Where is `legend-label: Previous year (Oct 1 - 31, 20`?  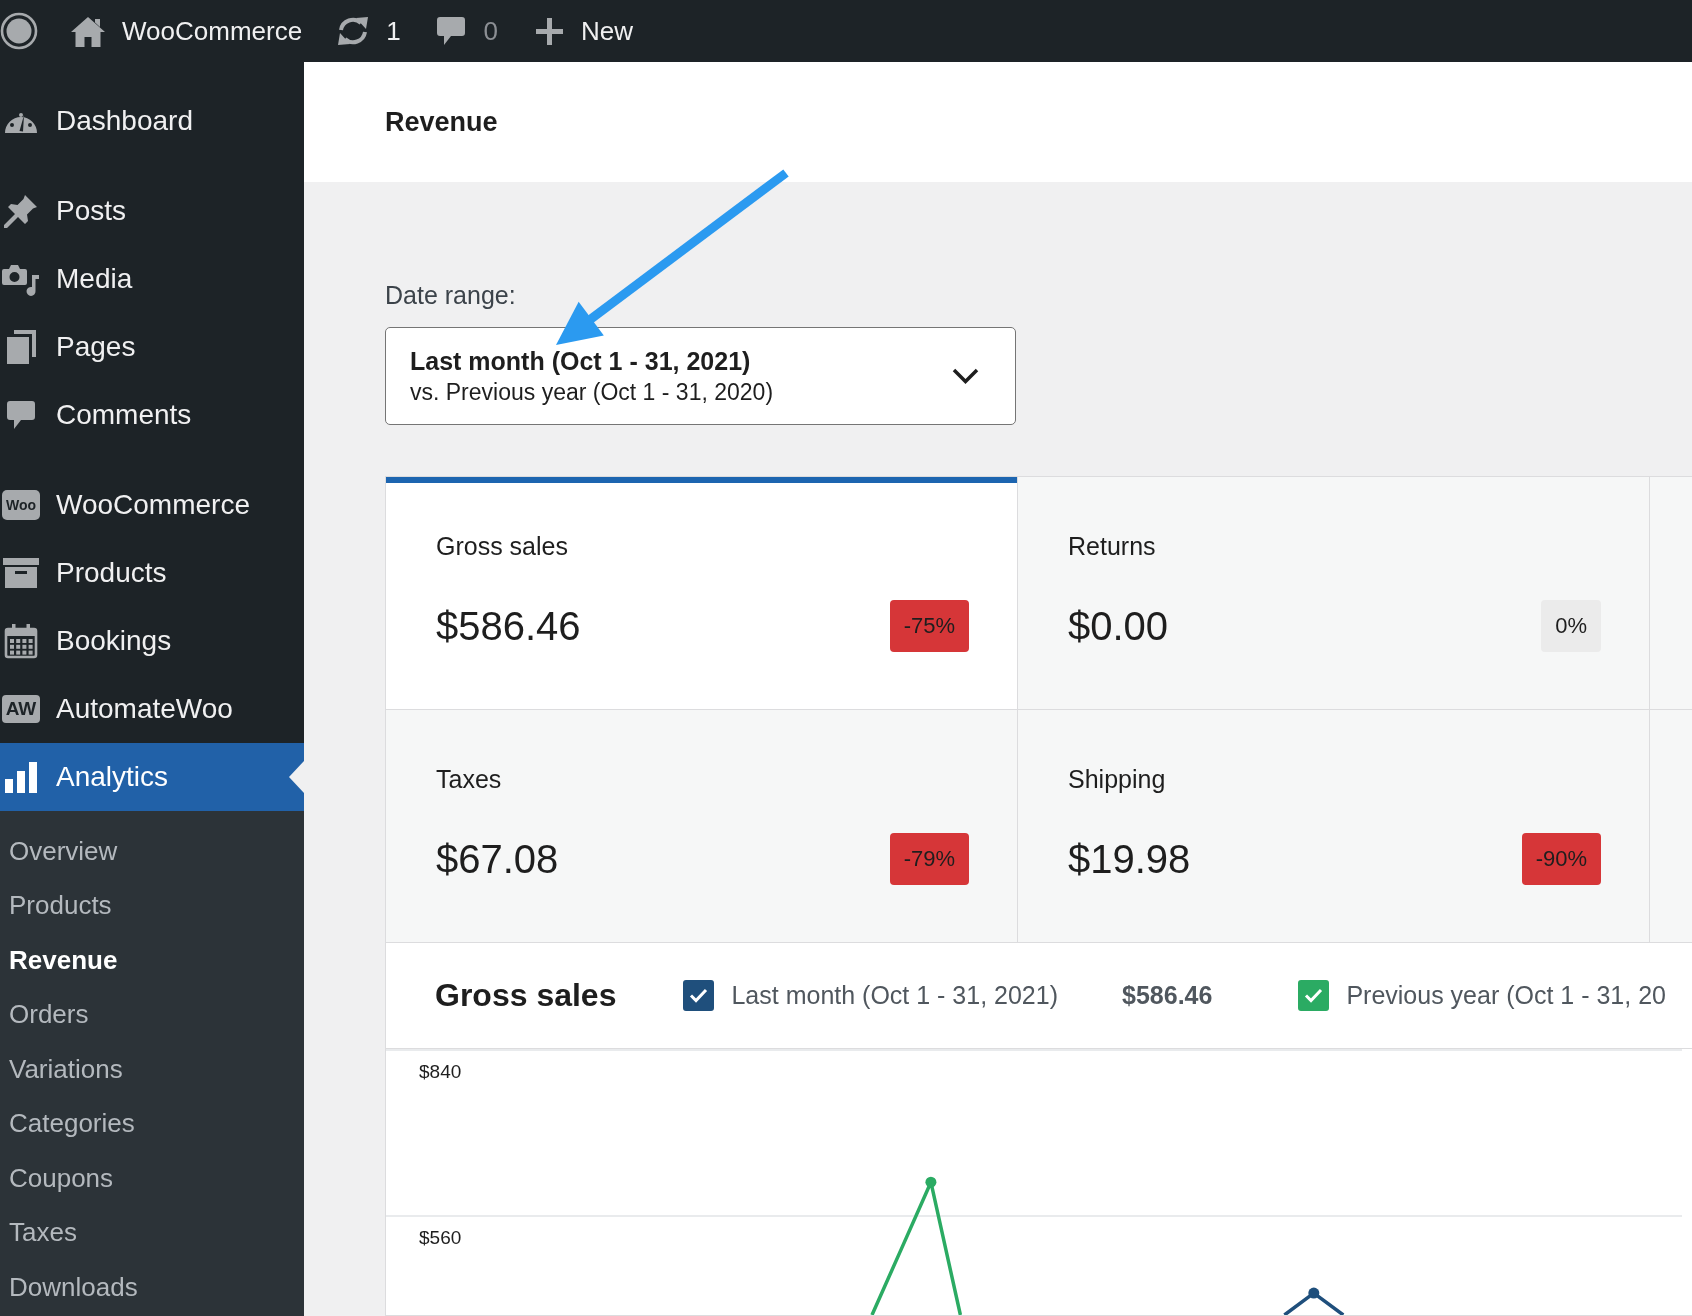
legend-label: Previous year (Oct 1 - 31, 20 is located at coordinates (1506, 995).